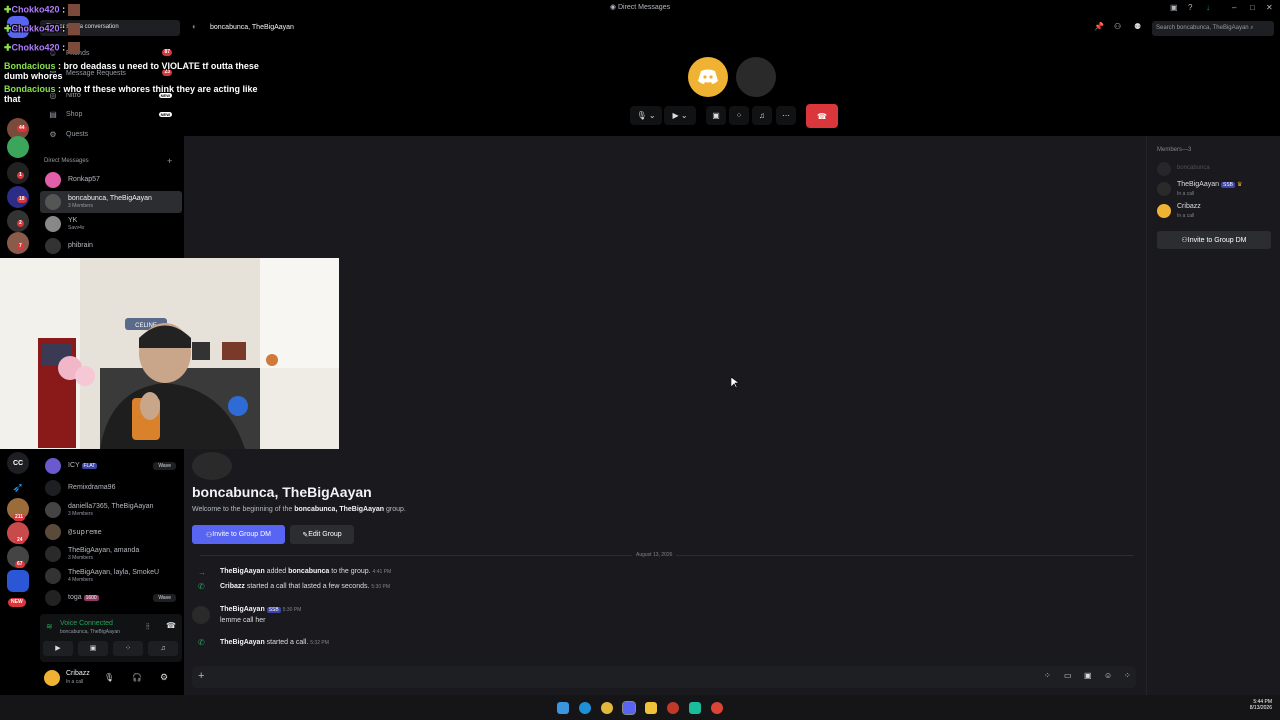  I want to click on server-badge: 24, so click(20, 540).